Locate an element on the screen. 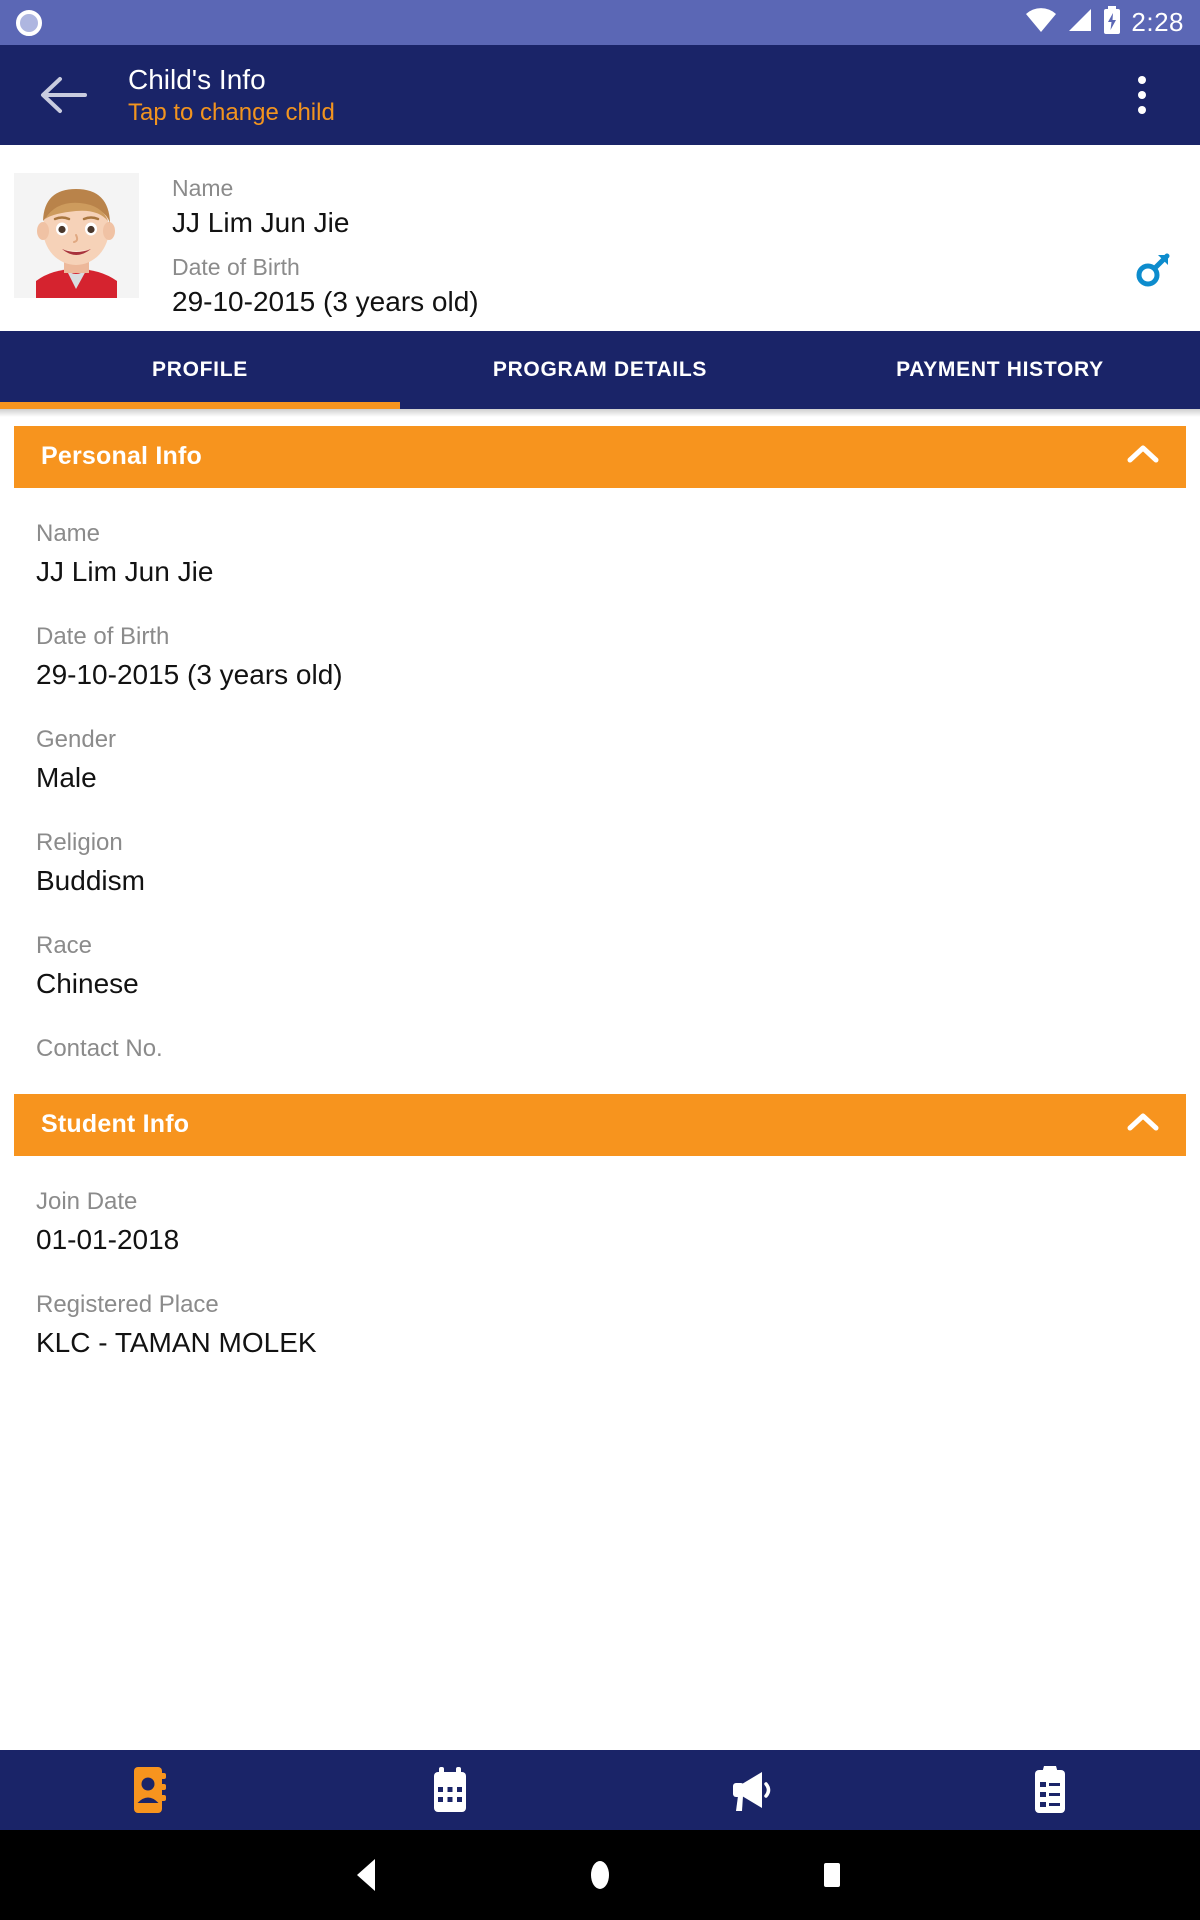 This screenshot has height=1920, width=1200. field-value: 29-10-2015 (3 years old) is located at coordinates (189, 674).